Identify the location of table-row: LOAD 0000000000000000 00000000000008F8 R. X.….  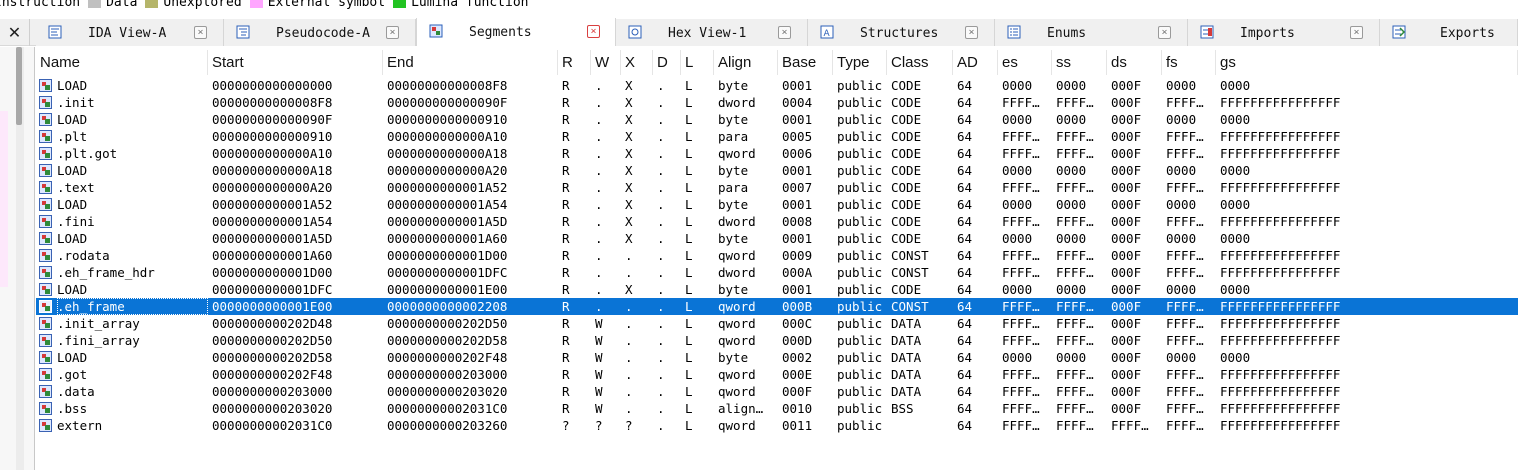
(777, 85).